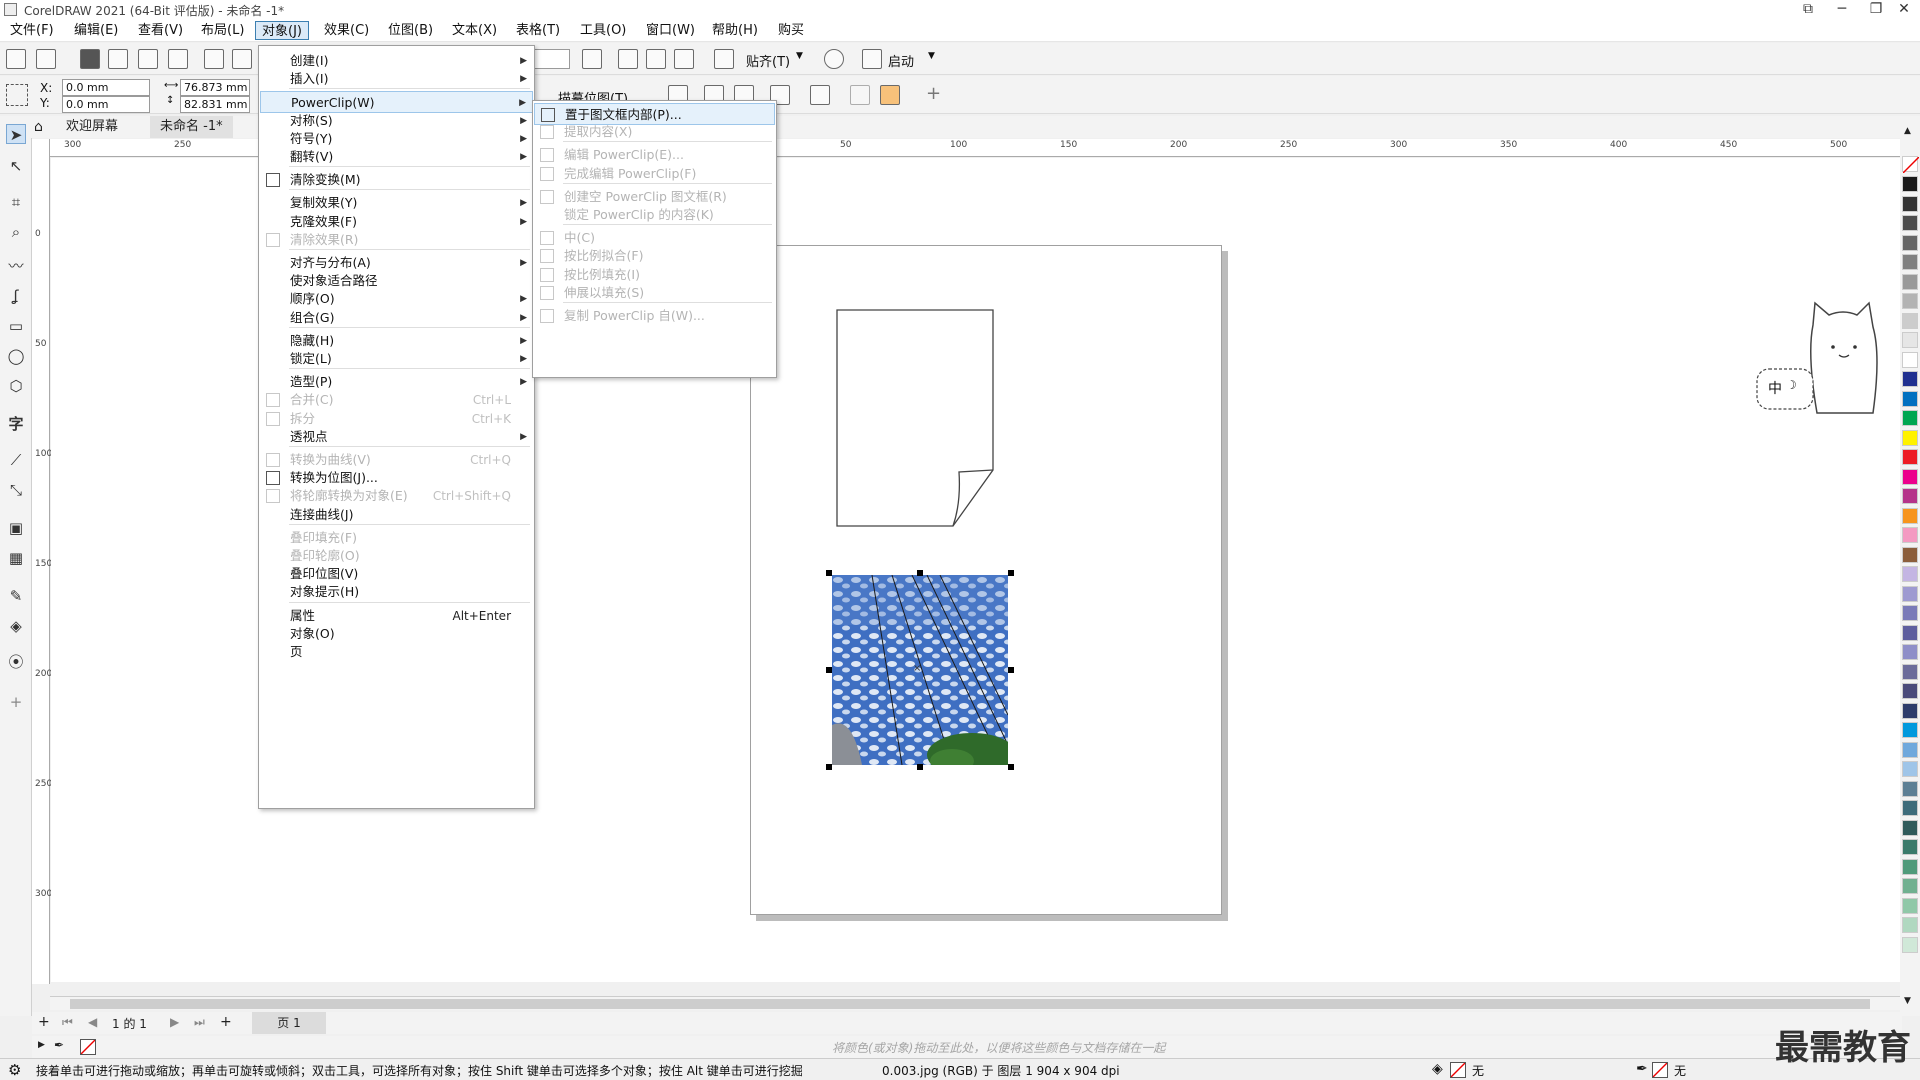 This screenshot has height=1080, width=1920. What do you see at coordinates (215, 104) in the screenshot?
I see `height-field: 82.831 mm` at bounding box center [215, 104].